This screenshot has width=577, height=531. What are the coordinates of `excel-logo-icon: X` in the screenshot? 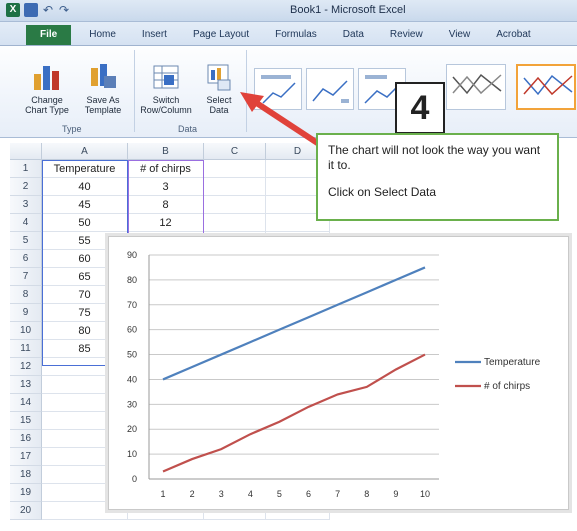 It's located at (13, 10).